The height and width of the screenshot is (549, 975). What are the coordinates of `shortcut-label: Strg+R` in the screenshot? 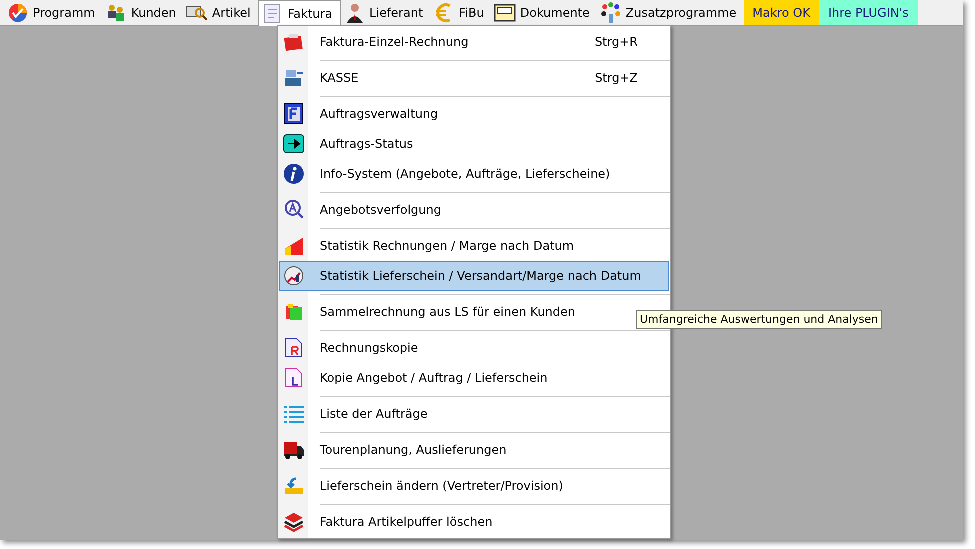 It's located at (616, 42).